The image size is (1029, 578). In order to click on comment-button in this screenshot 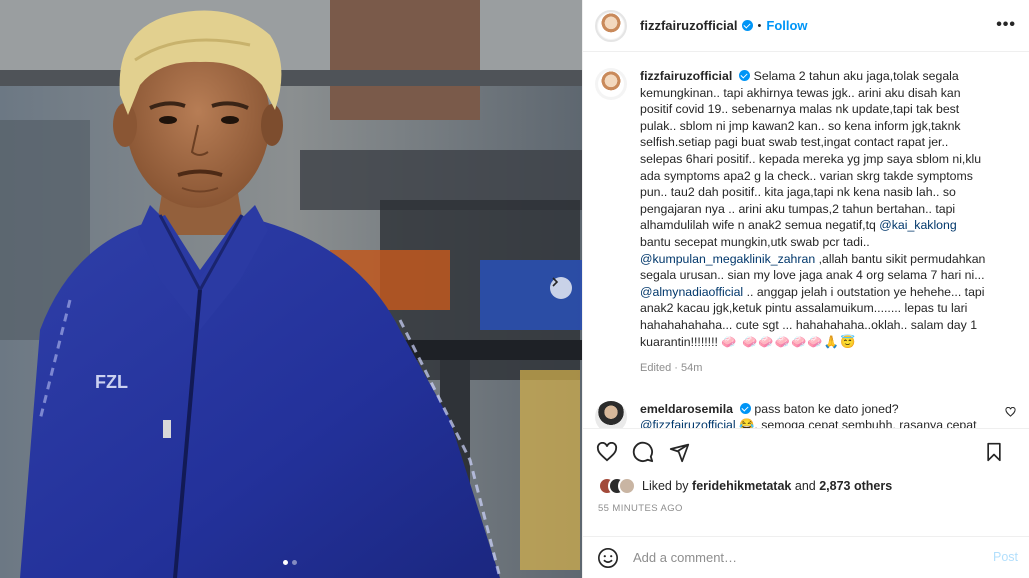, I will do `click(643, 452)`.